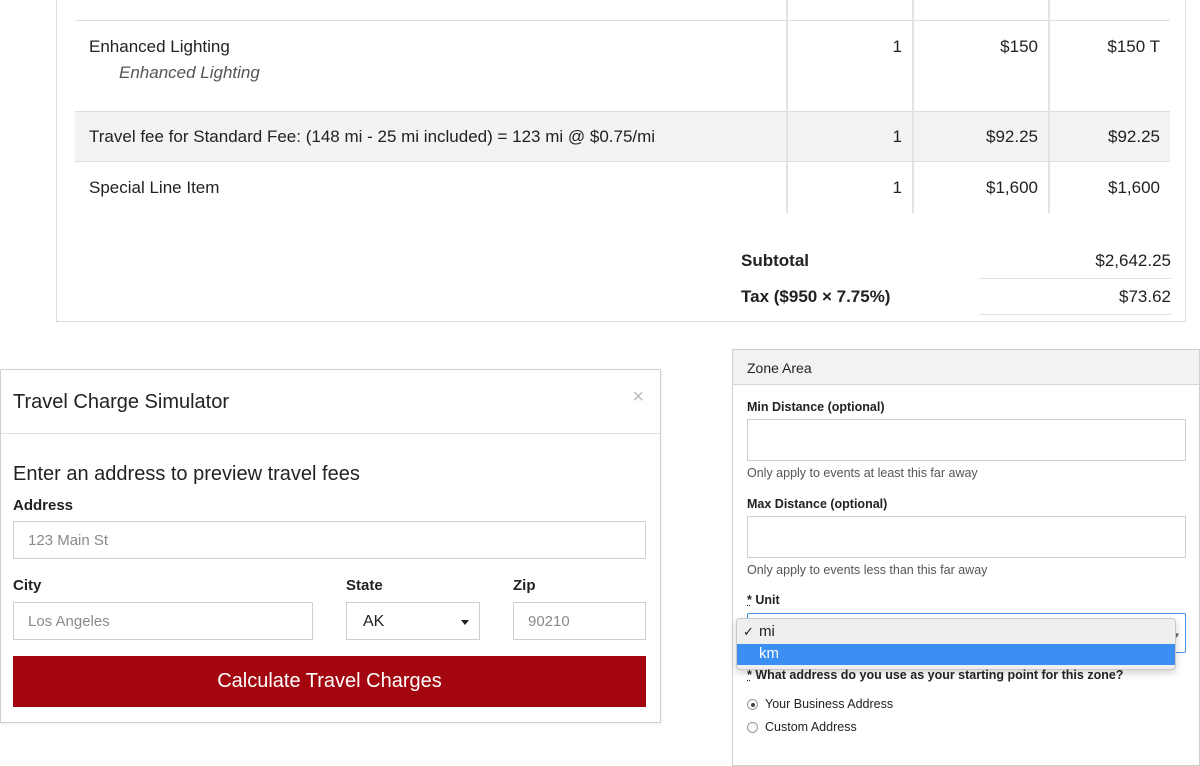 The height and width of the screenshot is (766, 1200). Describe the element at coordinates (1134, 187) in the screenshot. I see `line-item-total: $1,600` at that location.